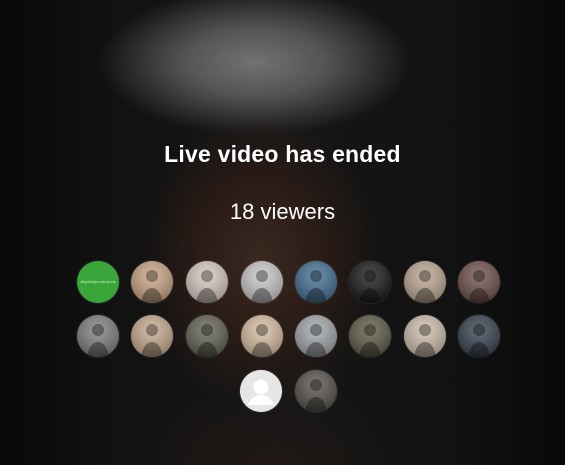 This screenshot has height=465, width=565. I want to click on viewer-avatar: #lightsidproductions, so click(98, 282).